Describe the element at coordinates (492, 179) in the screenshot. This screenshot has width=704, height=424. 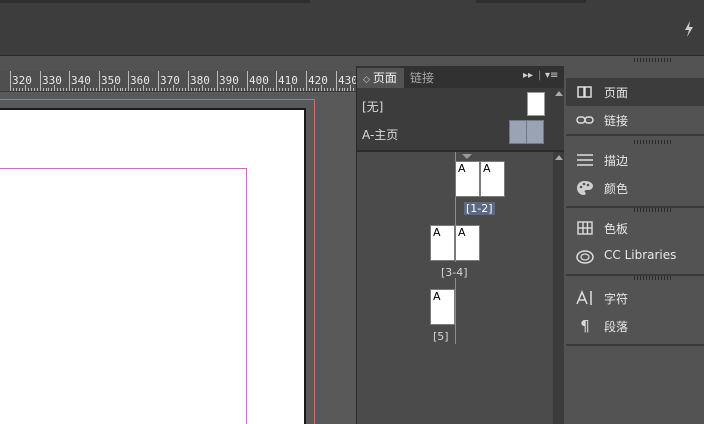
I see `page-thumbnail-2: A` at that location.